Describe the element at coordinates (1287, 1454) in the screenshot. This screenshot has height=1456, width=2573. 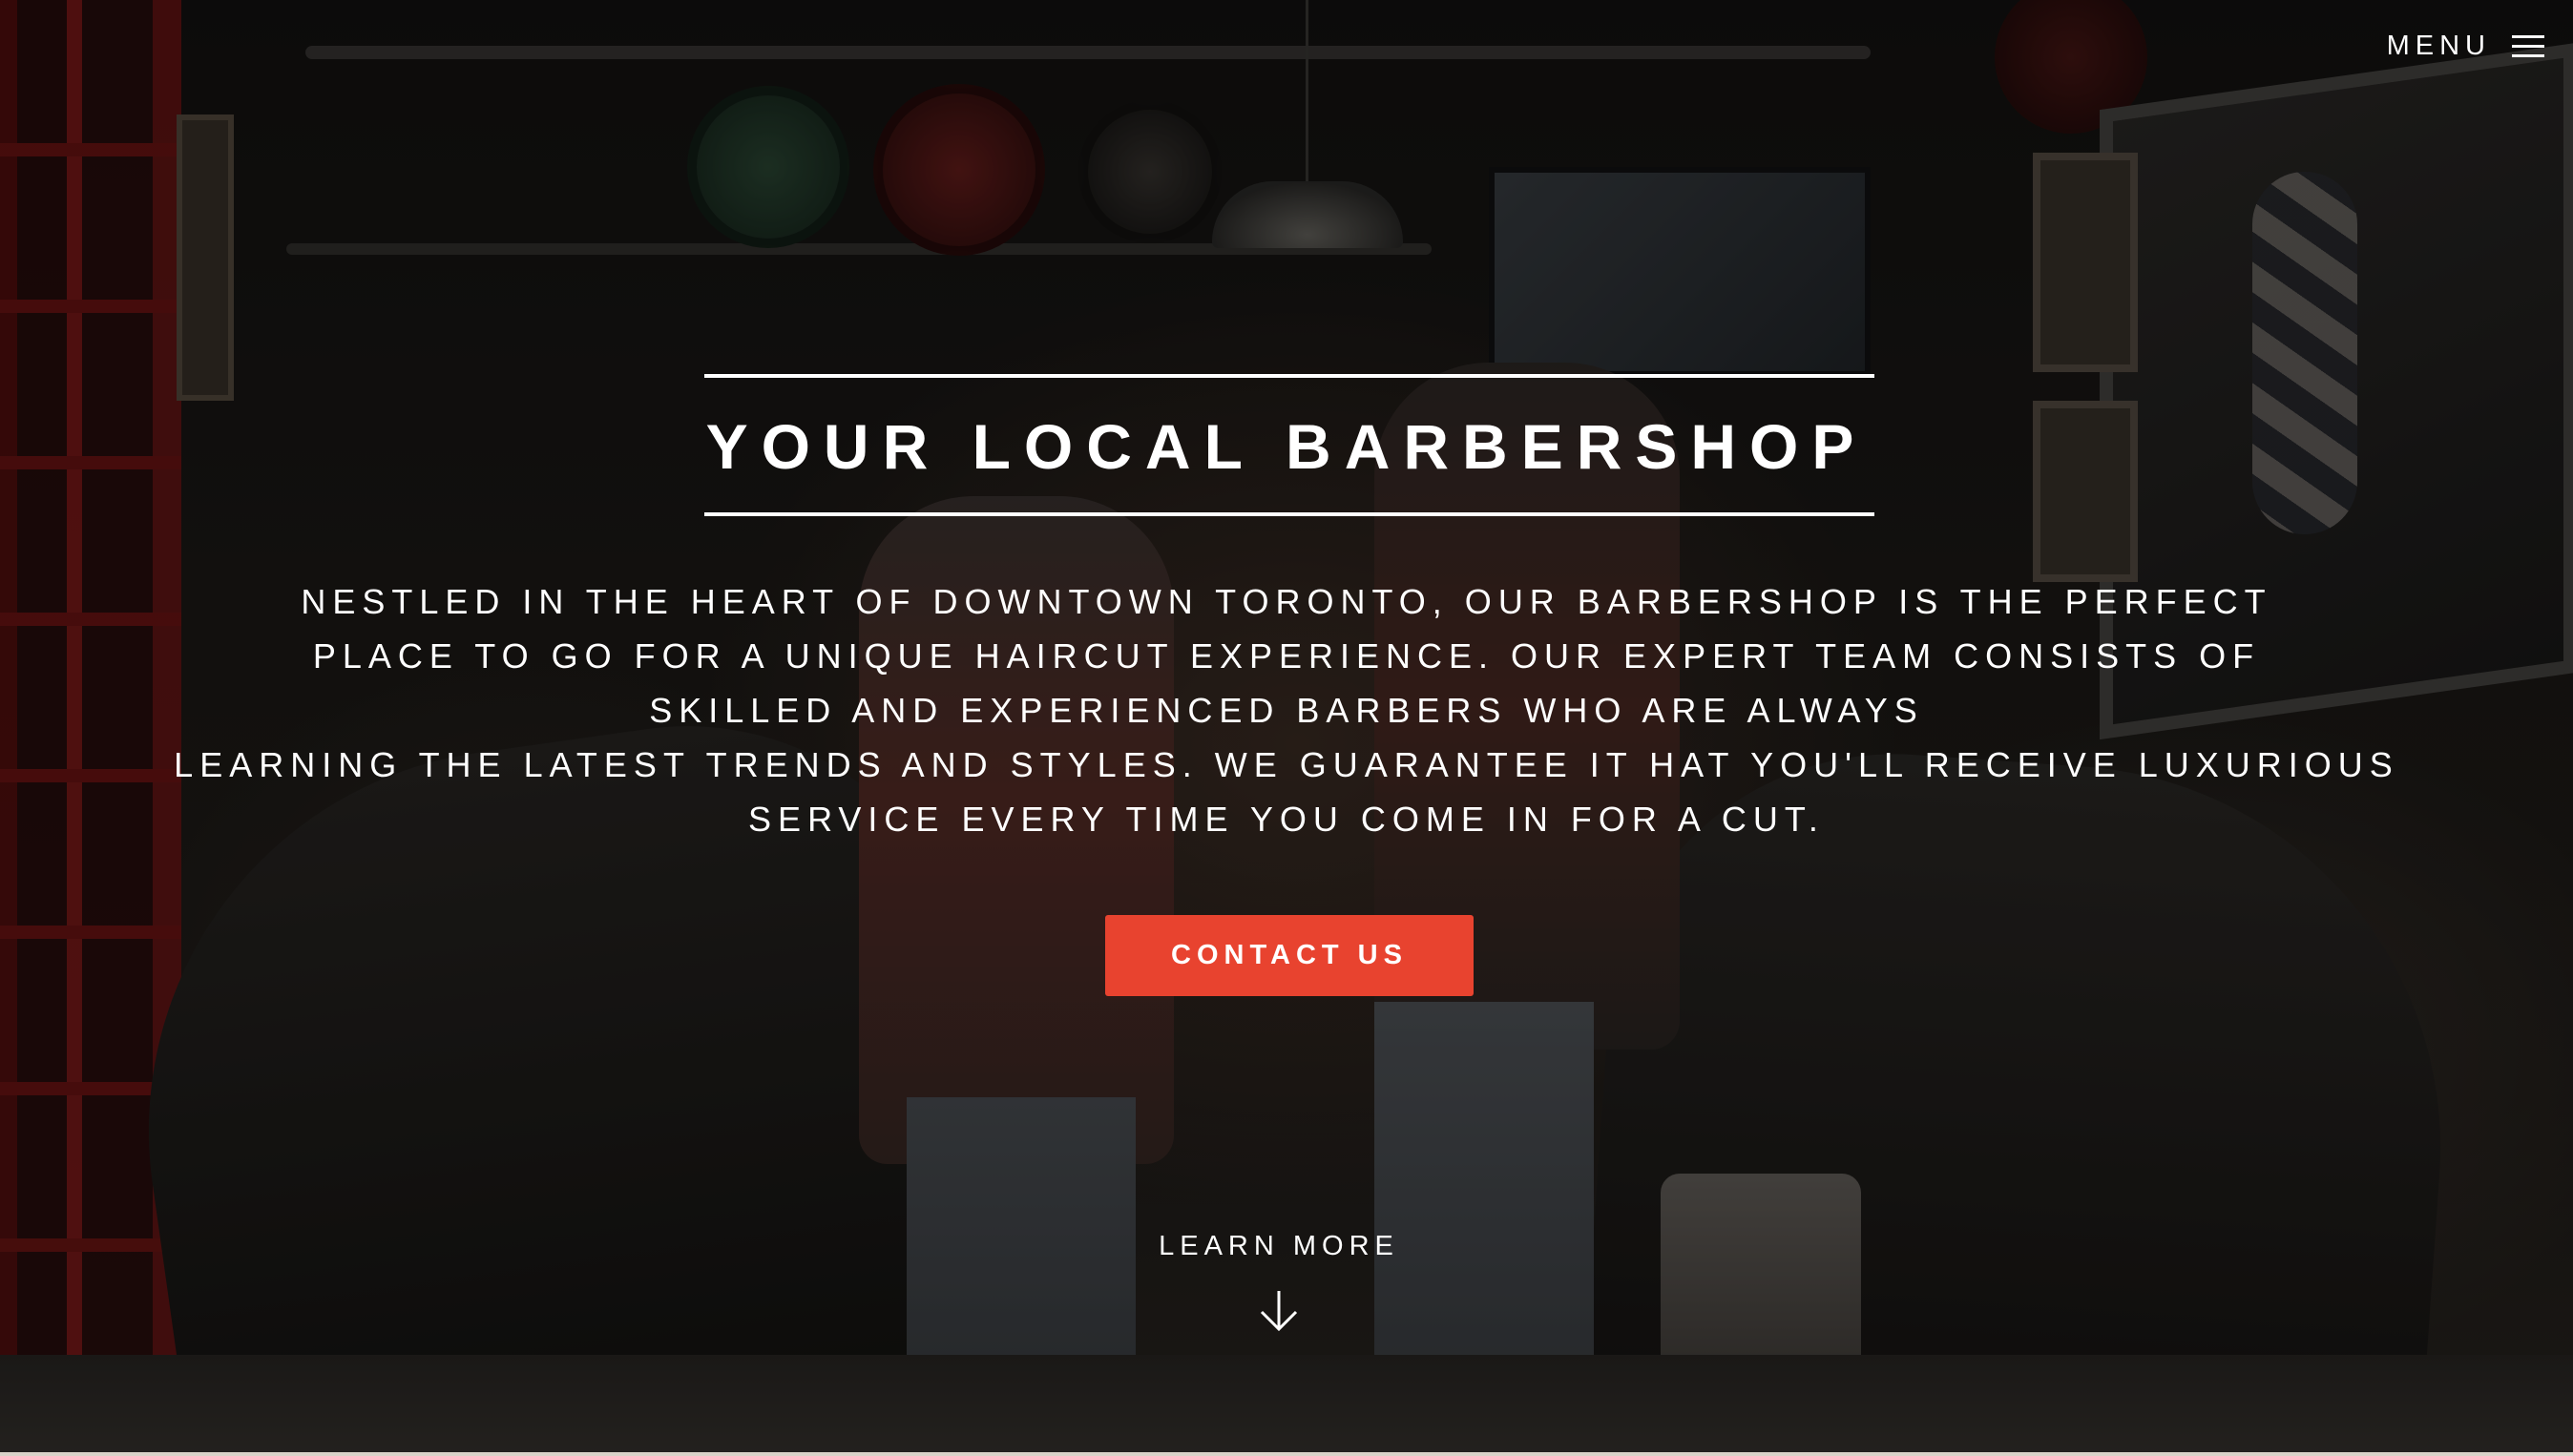
I see `page-bottom-border` at that location.